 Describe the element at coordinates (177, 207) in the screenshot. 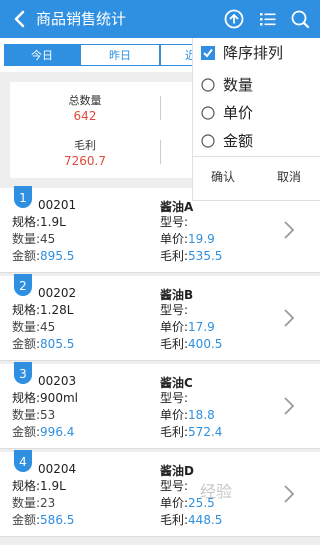

I see `item-name: 酱油A` at that location.